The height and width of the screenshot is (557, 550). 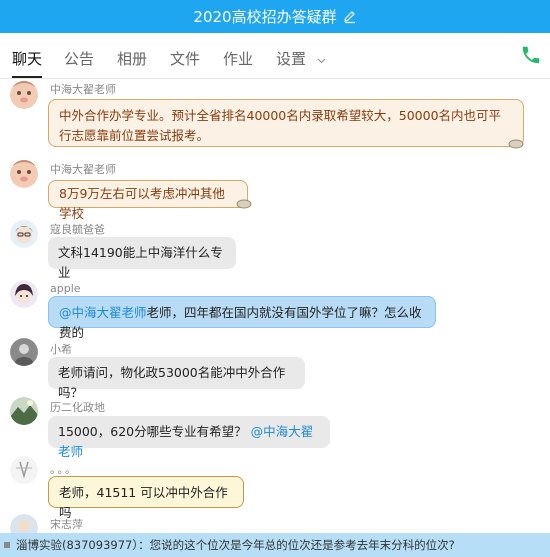 I want to click on edit-icon, so click(x=350, y=17).